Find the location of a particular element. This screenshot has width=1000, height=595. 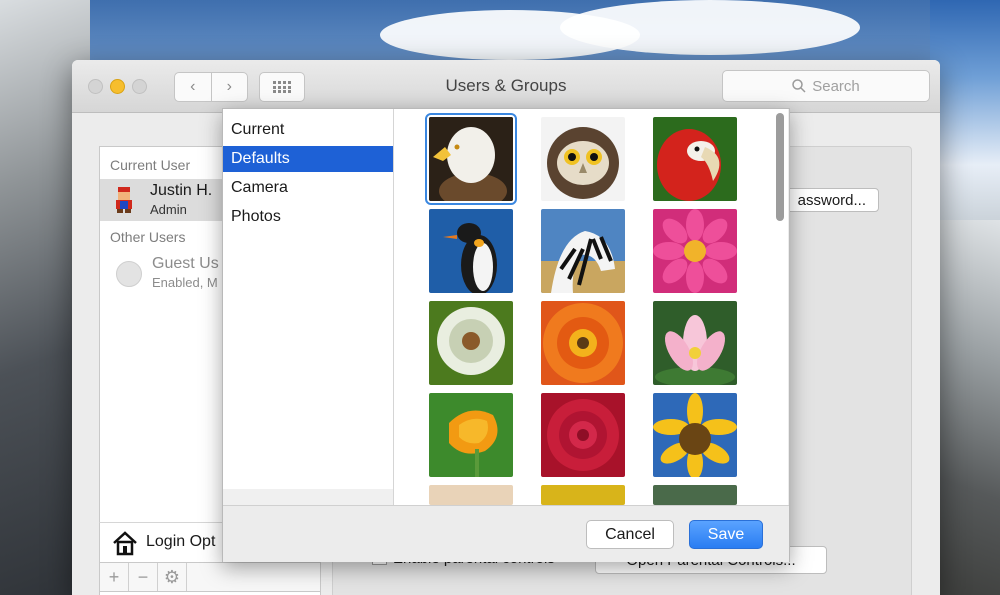

cancel-button: Cancel is located at coordinates (630, 534).